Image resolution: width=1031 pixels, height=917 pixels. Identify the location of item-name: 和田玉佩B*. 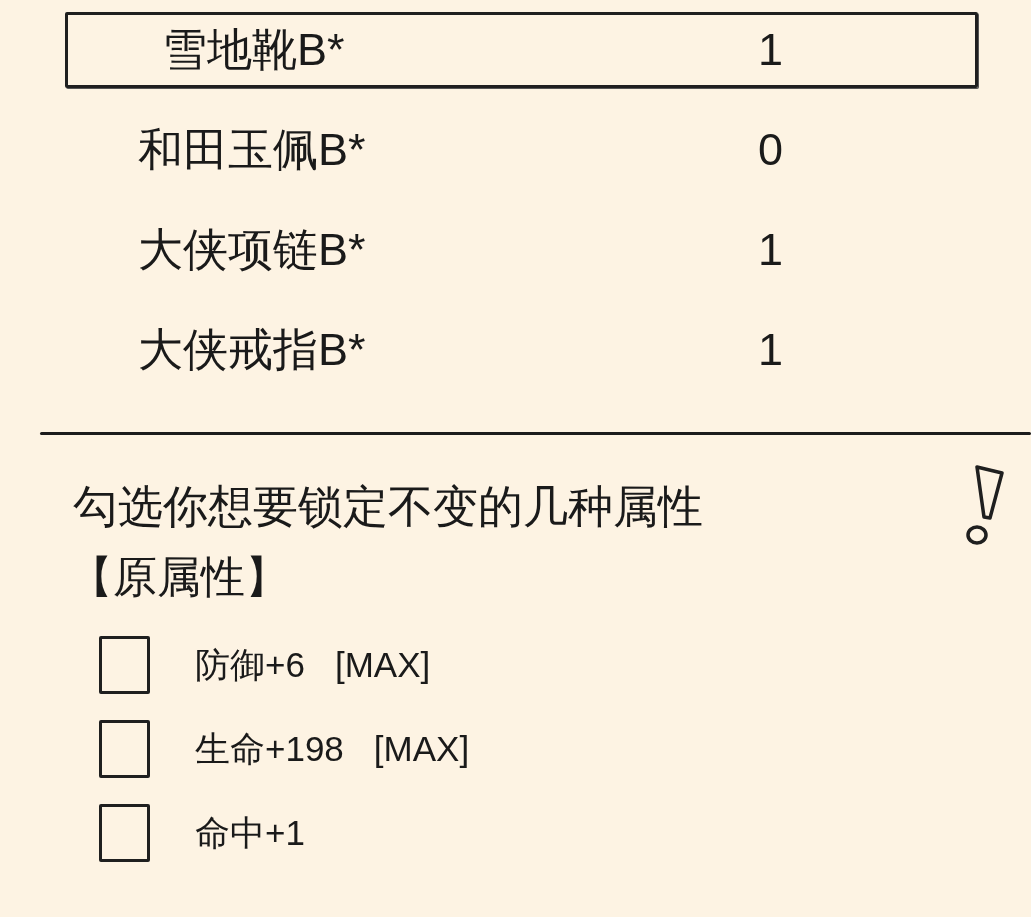
(251, 150).